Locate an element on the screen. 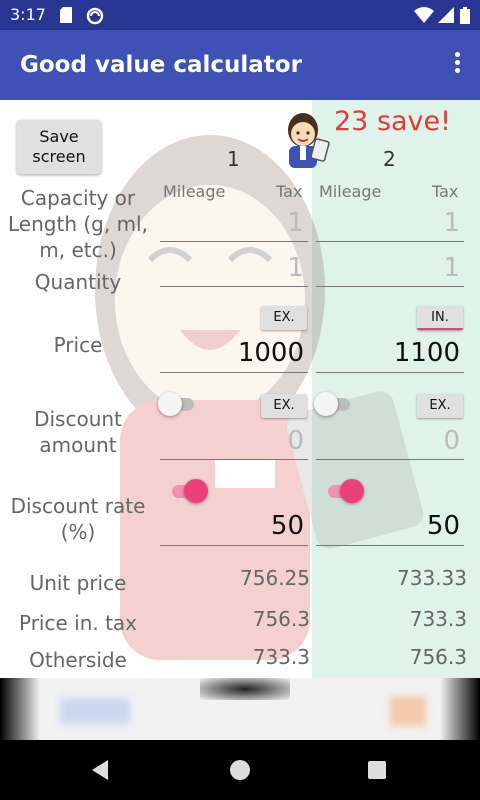  column-2-capacity-input: 1 is located at coordinates (390, 225).